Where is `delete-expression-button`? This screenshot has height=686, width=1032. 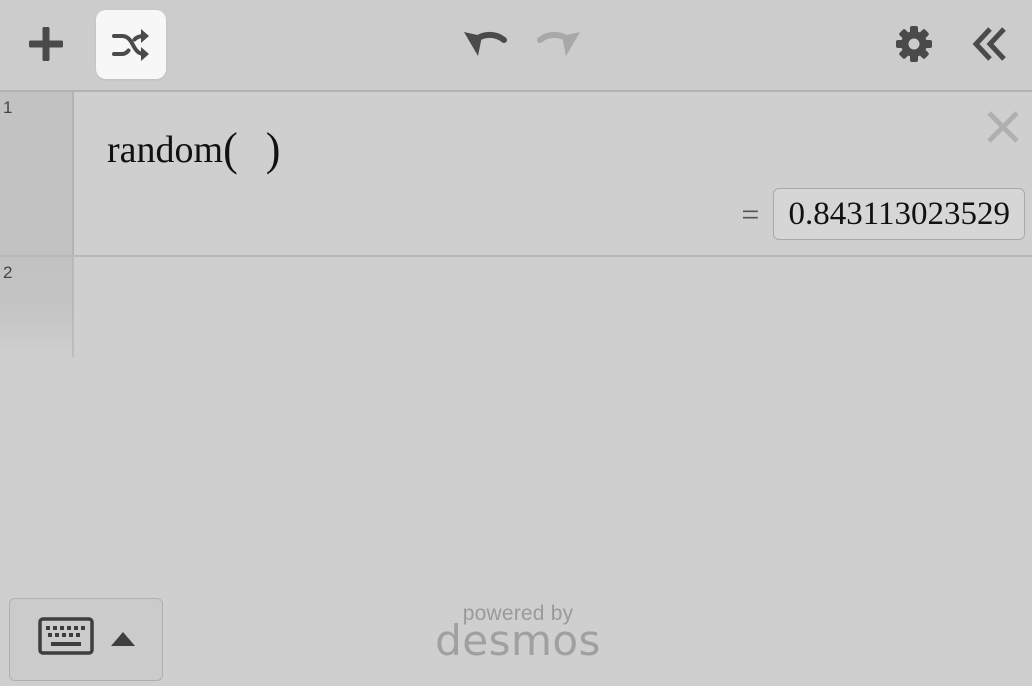 delete-expression-button is located at coordinates (1003, 127).